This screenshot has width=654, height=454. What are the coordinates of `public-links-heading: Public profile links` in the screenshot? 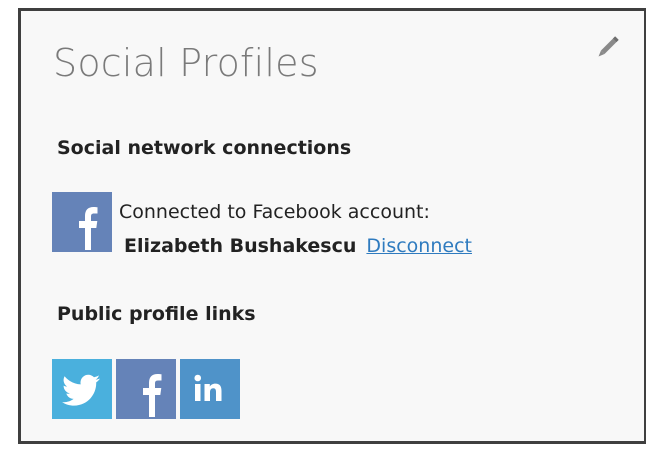 It's located at (156, 314).